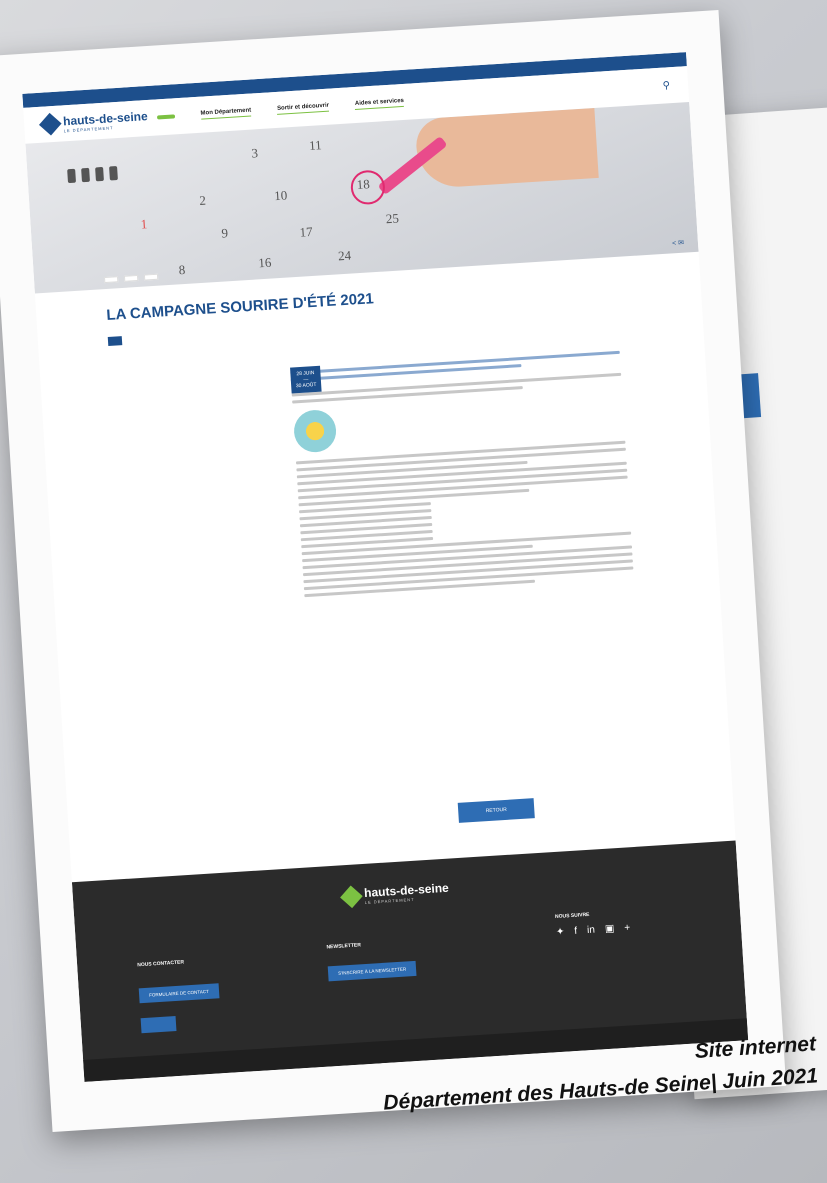 Image resolution: width=827 pixels, height=1183 pixels. I want to click on instagram-icon: ▣, so click(610, 929).